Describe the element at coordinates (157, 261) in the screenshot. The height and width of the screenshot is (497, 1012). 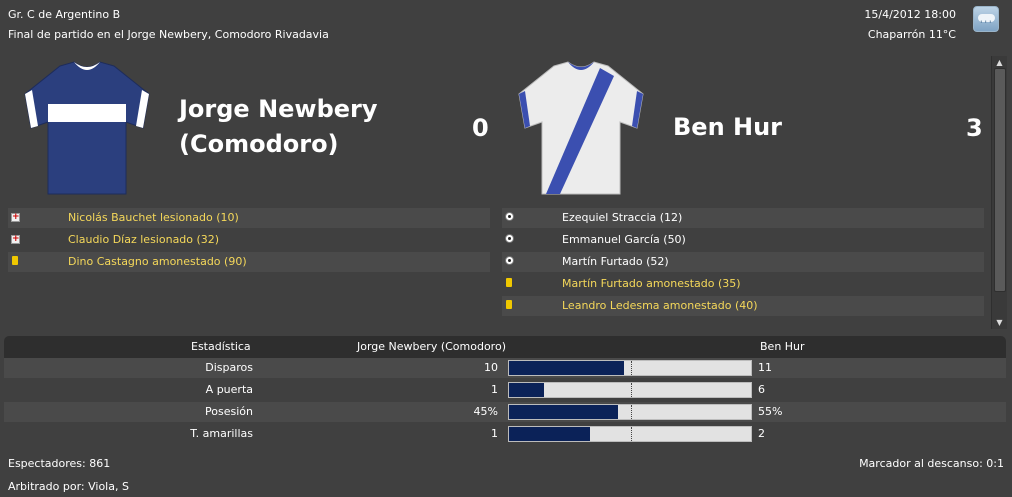
I see `home-event-text: Dino Castagno amonestado (90)` at that location.